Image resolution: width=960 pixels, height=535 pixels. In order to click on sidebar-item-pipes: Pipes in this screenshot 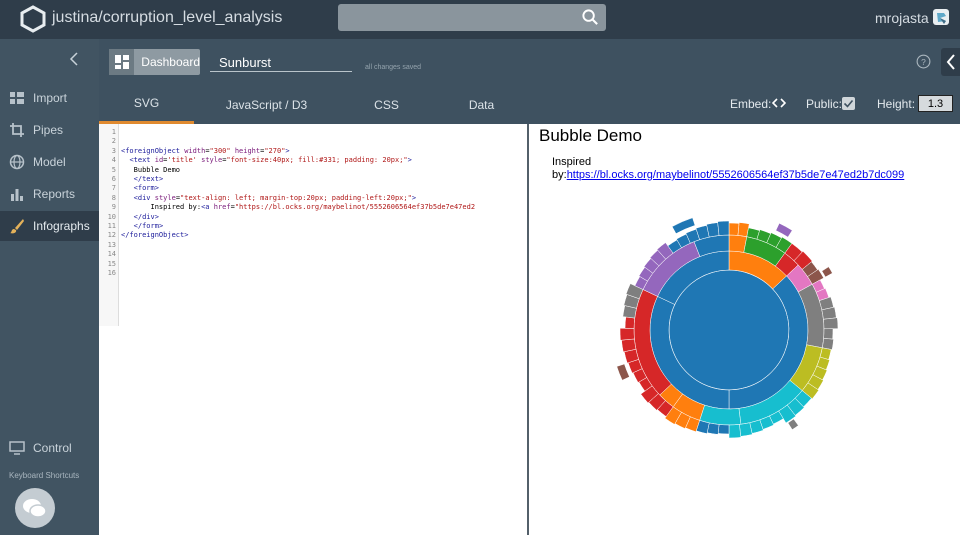, I will do `click(49, 130)`.